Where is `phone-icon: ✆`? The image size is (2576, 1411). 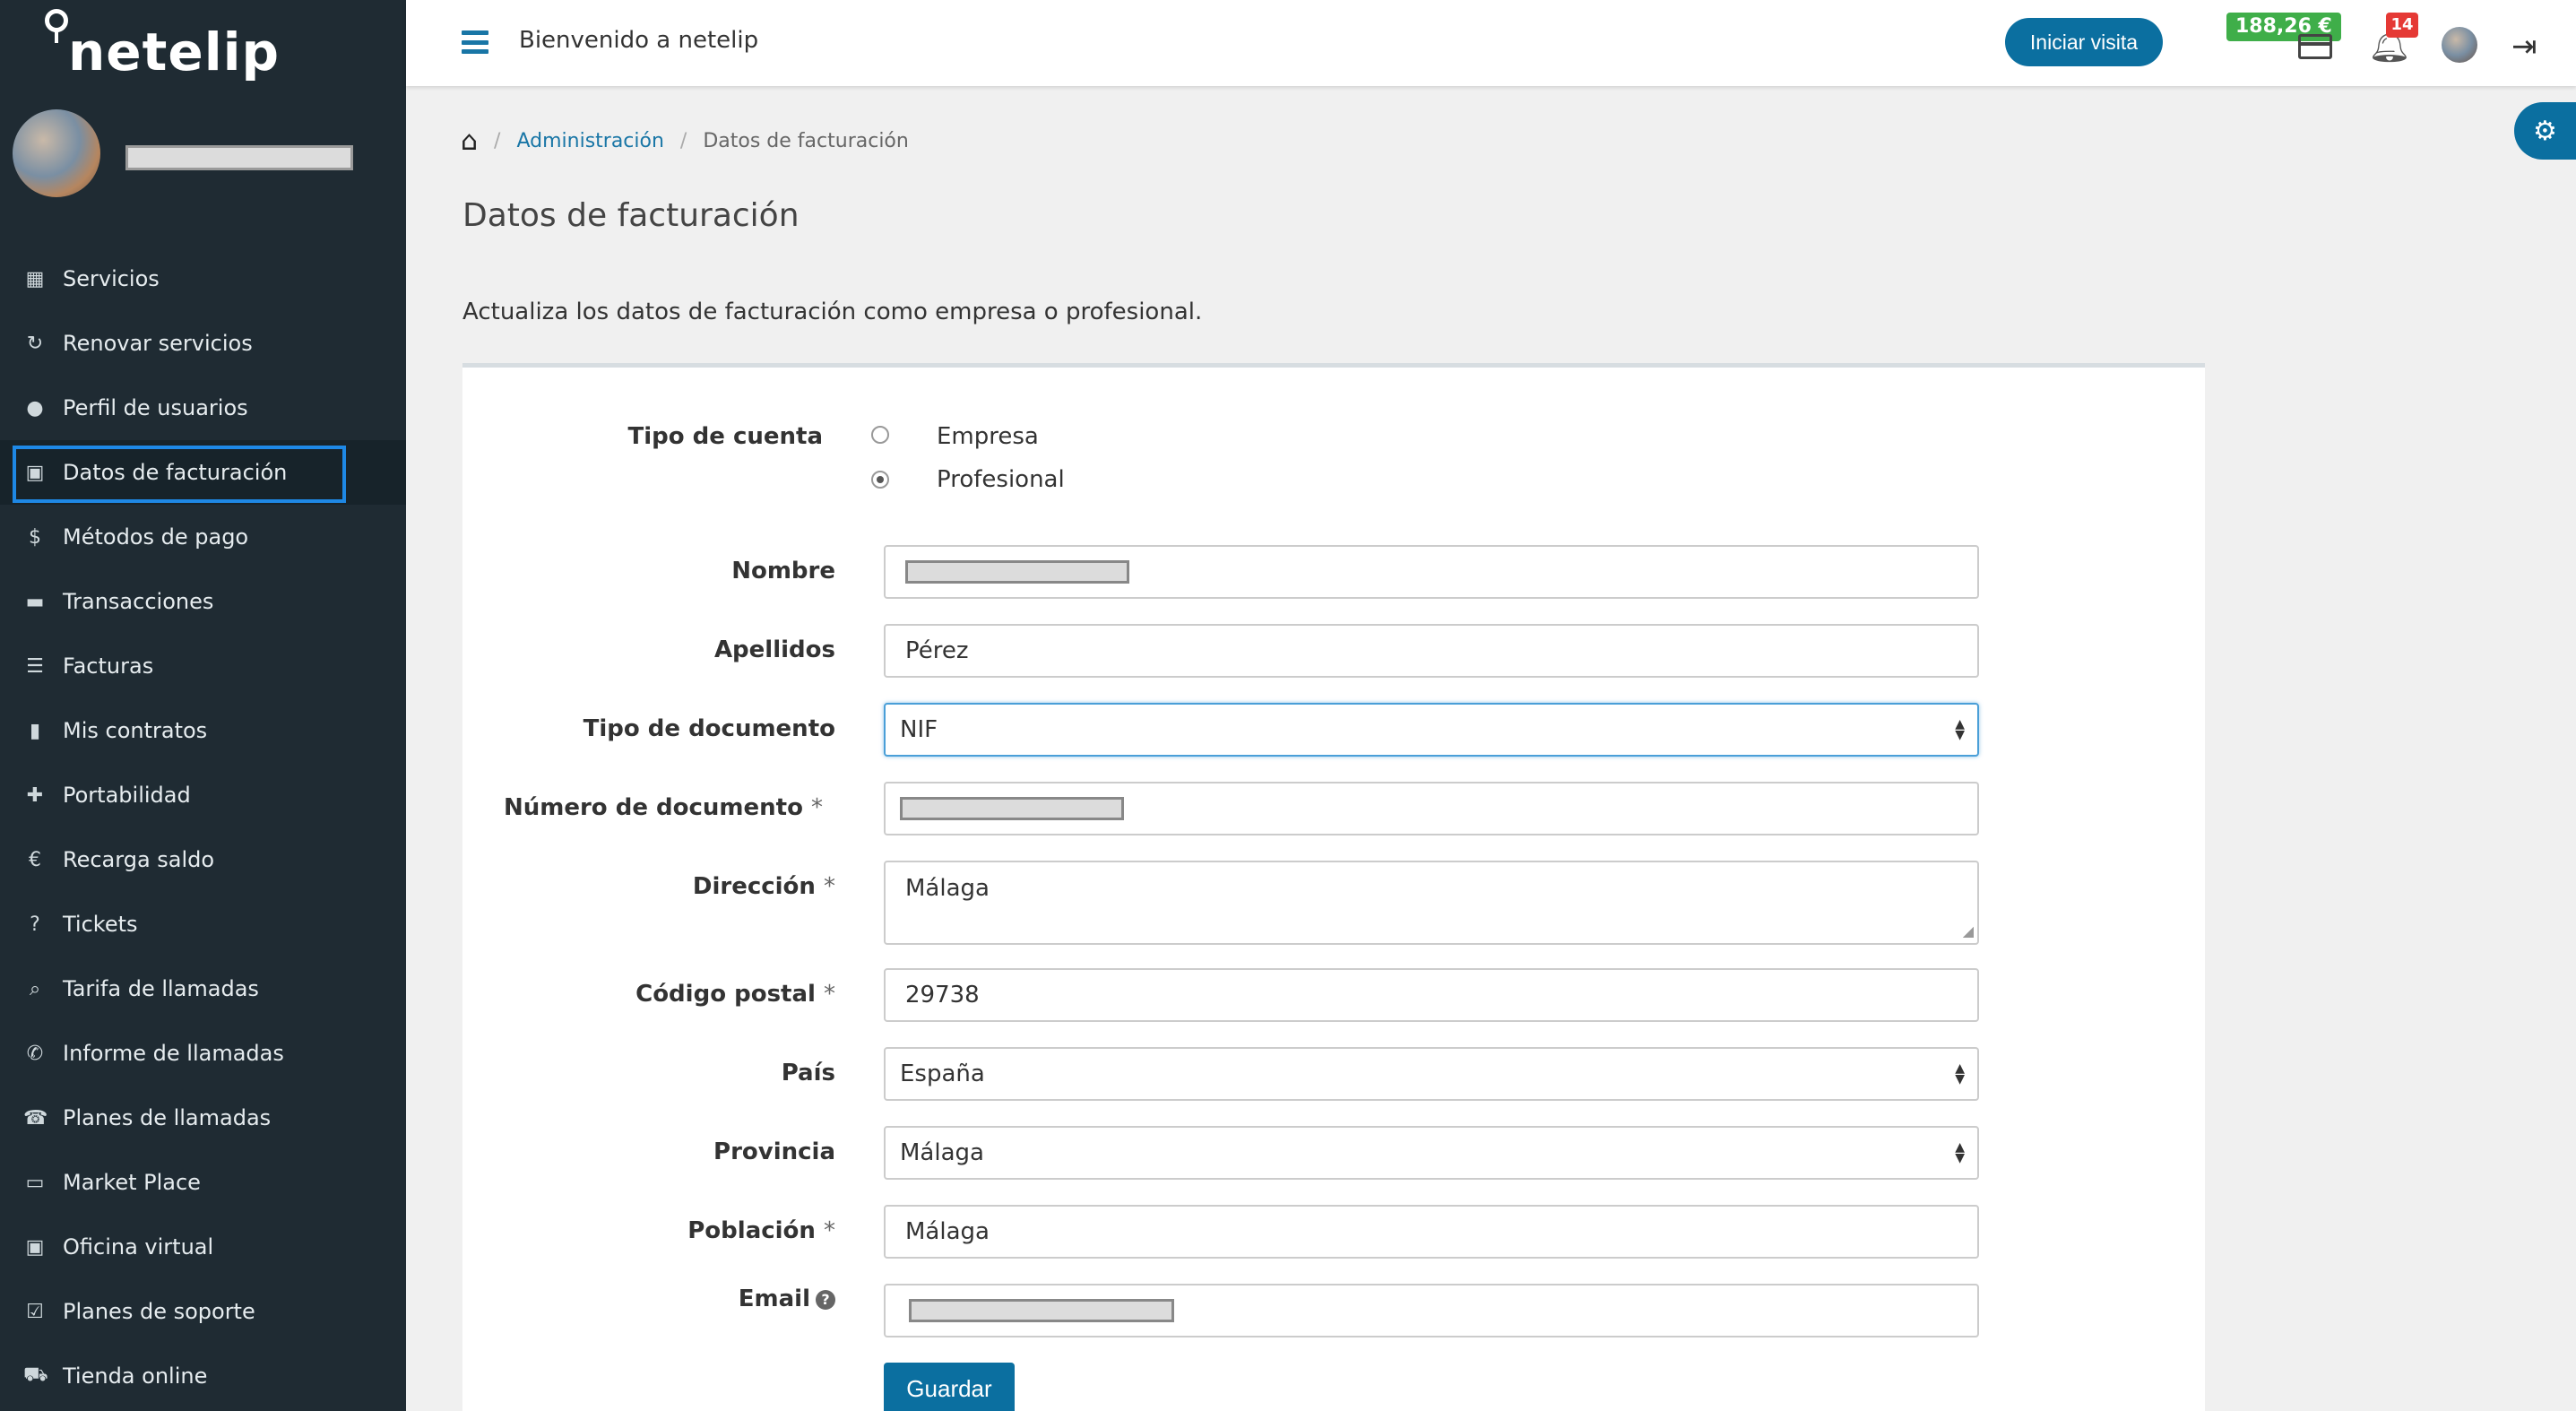
phone-icon: ✆ is located at coordinates (35, 1053).